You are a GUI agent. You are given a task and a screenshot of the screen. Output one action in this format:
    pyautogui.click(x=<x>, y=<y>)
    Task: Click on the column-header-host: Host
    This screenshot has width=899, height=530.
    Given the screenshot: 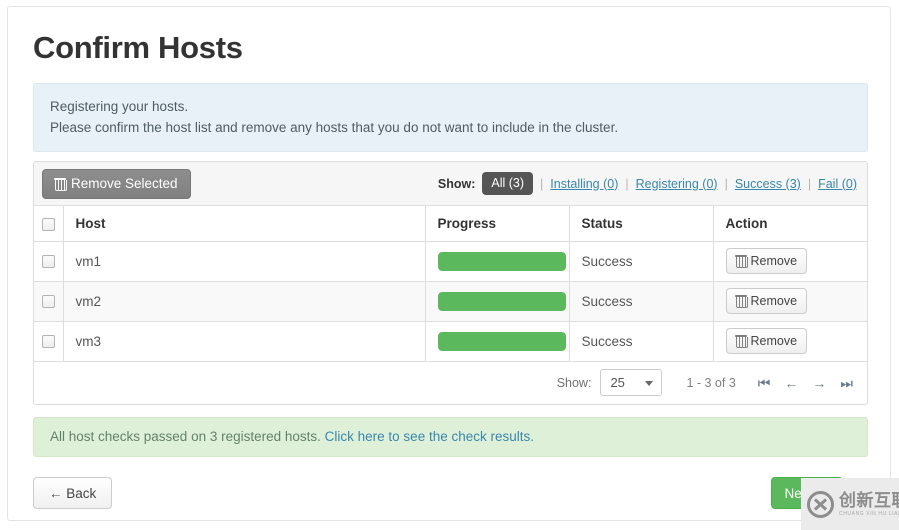 What is the action you would take?
    pyautogui.click(x=244, y=224)
    